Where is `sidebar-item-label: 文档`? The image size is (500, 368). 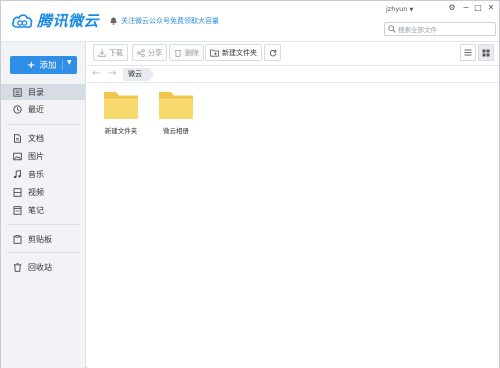 sidebar-item-label: 文档 is located at coordinates (36, 138).